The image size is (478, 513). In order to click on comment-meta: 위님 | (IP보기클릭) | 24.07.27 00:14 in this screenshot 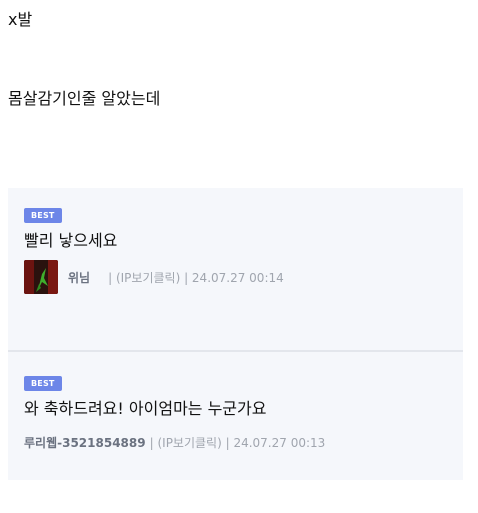, I will do `click(154, 277)`.